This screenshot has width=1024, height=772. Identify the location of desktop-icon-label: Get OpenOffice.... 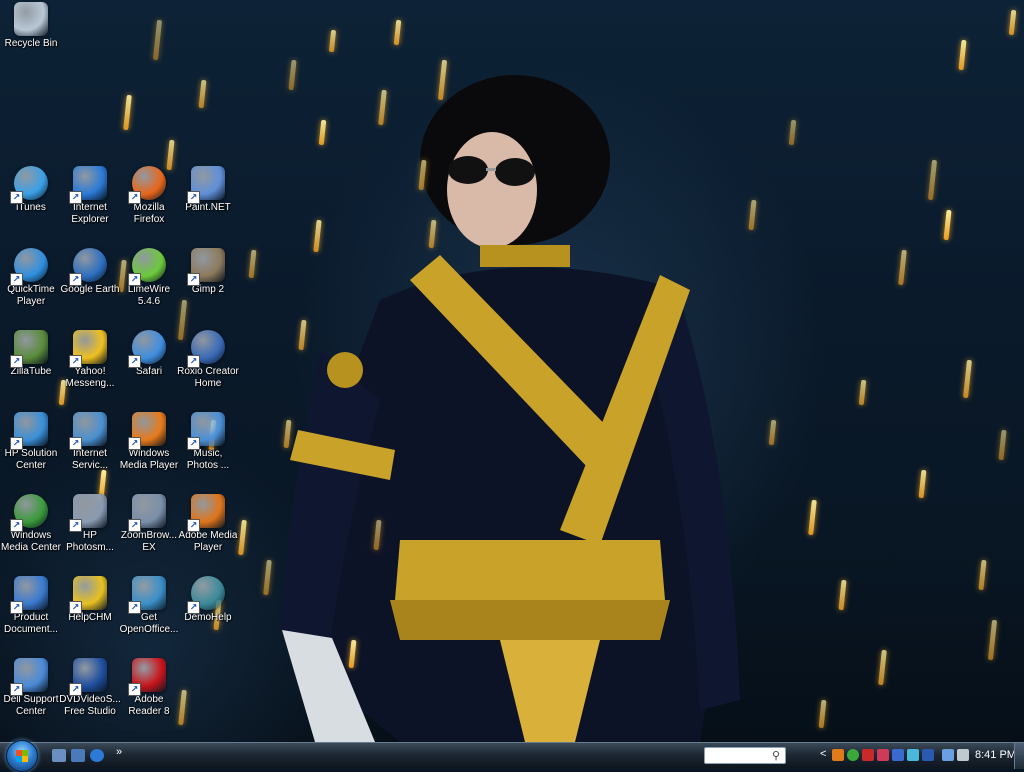
(149, 623).